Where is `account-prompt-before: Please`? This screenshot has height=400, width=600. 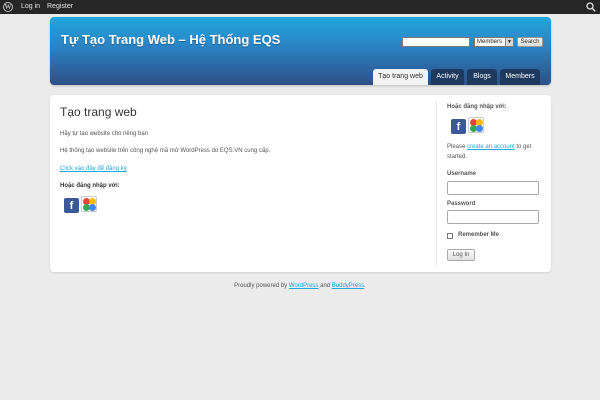
account-prompt-before: Please is located at coordinates (457, 147).